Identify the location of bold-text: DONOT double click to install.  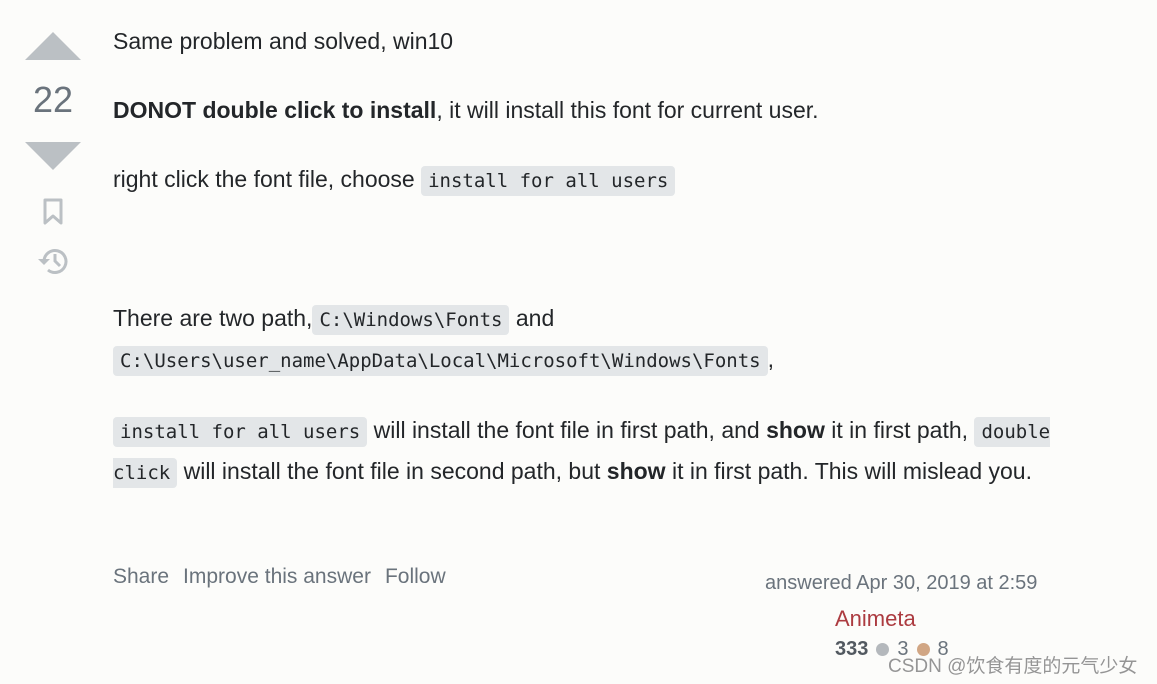
(275, 110).